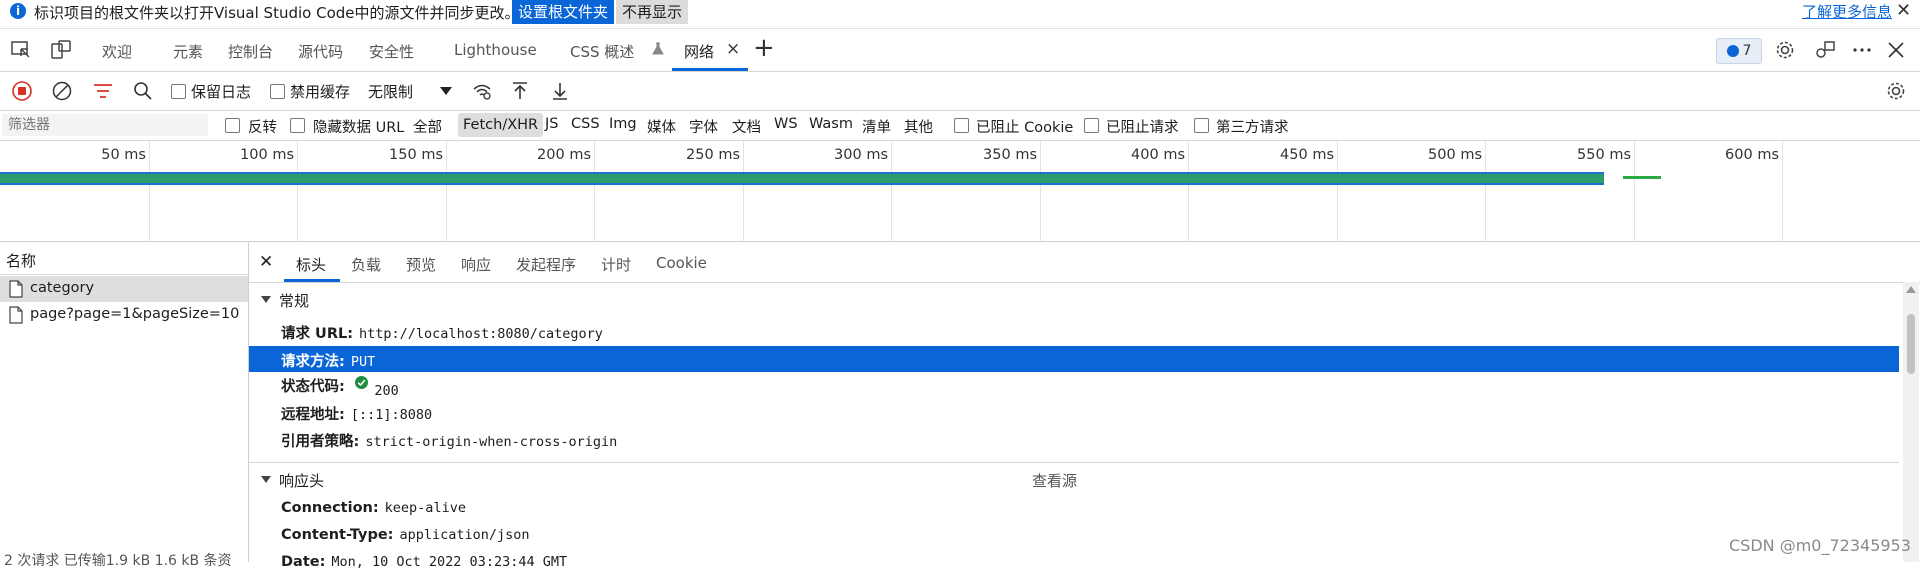  Describe the element at coordinates (359, 128) in the screenshot. I see `hide-data-urls-label: 隐藏数据 URL` at that location.